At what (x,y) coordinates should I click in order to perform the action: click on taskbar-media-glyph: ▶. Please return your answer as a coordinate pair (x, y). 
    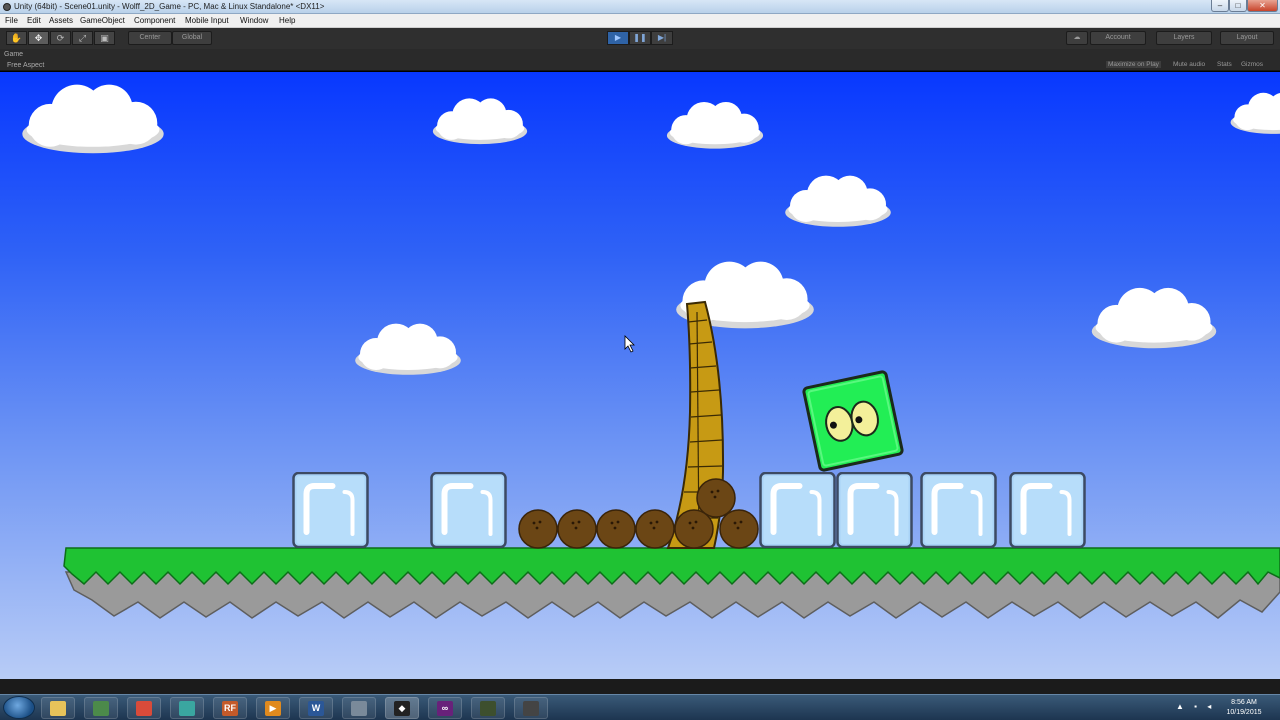
    Looking at the image, I should click on (273, 709).